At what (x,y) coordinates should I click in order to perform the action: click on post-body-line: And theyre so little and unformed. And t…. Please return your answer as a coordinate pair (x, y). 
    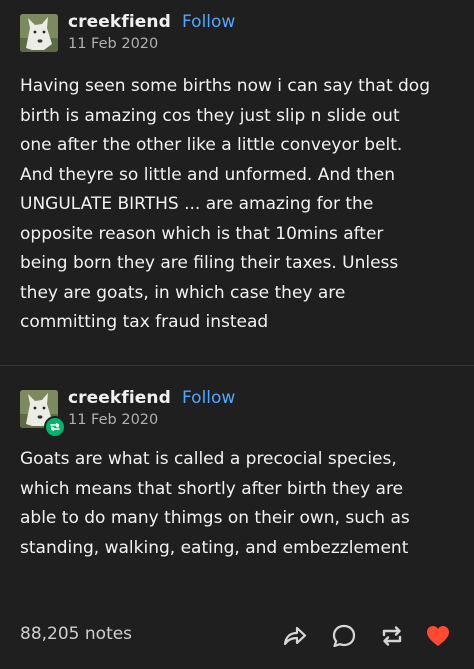
    Looking at the image, I should click on (207, 174).